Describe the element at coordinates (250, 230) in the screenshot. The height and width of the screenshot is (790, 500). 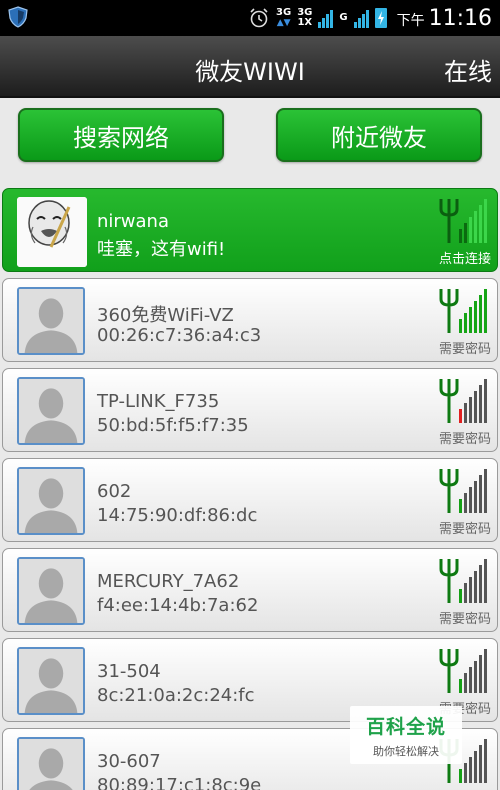
I see `network-list-item: nirwana 哇塞，这有wifi! 点击连接` at that location.